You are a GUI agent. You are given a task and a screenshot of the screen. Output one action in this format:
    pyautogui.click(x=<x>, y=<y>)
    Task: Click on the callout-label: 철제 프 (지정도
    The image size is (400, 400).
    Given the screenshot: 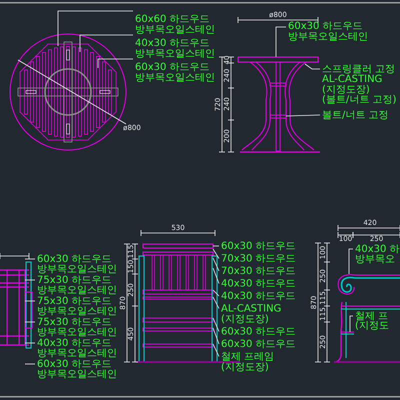 What is the action you would take?
    pyautogui.click(x=372, y=321)
    